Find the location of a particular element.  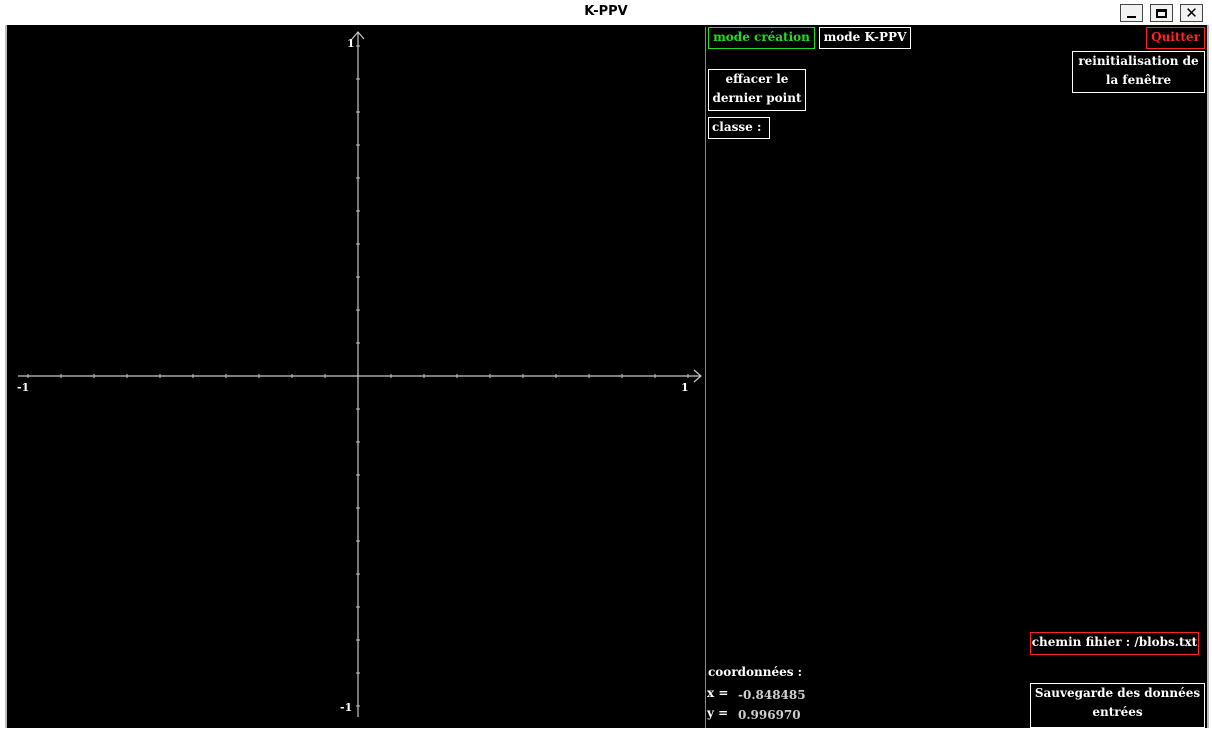

maximize-icon is located at coordinates (1161, 13).